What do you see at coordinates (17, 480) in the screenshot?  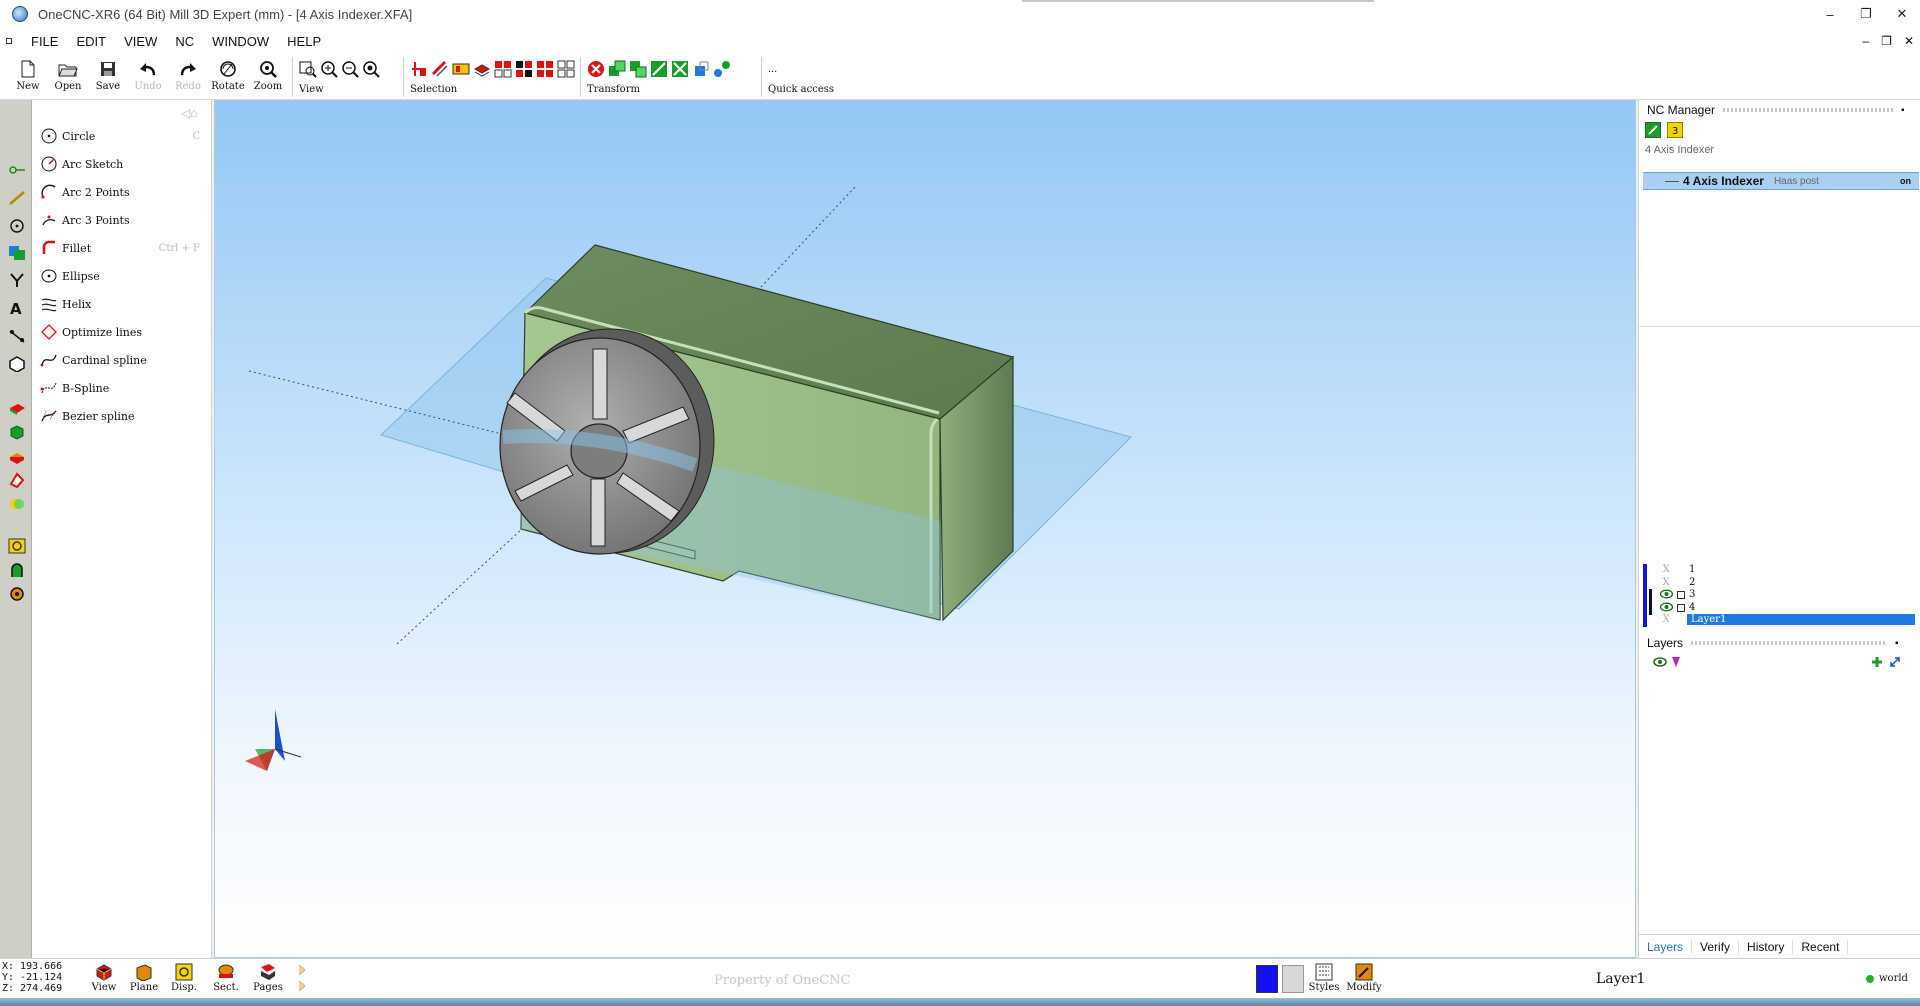 I see `solid-shell-icon` at bounding box center [17, 480].